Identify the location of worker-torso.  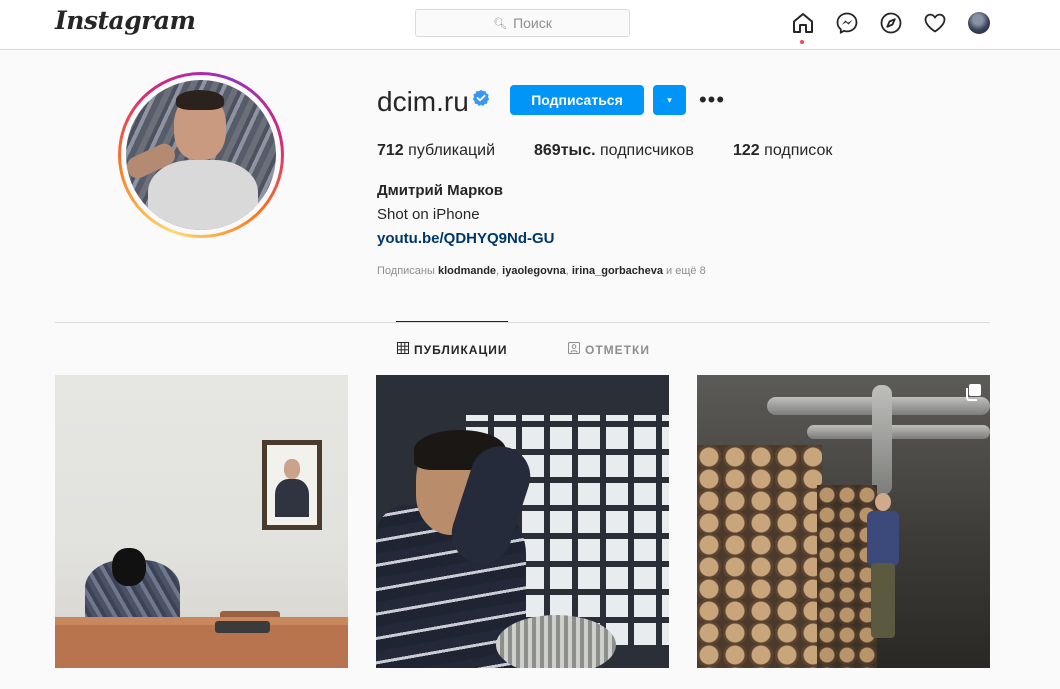
(883, 538).